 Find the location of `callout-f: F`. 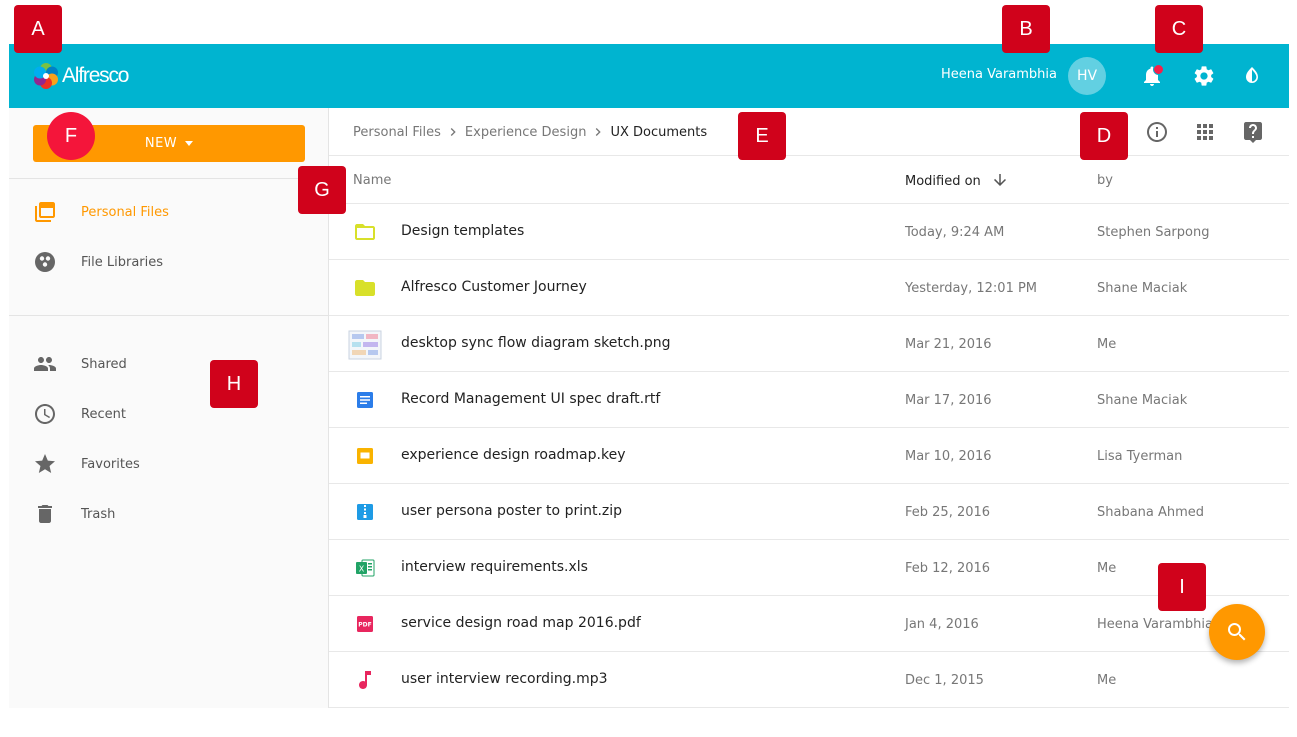

callout-f: F is located at coordinates (71, 136).